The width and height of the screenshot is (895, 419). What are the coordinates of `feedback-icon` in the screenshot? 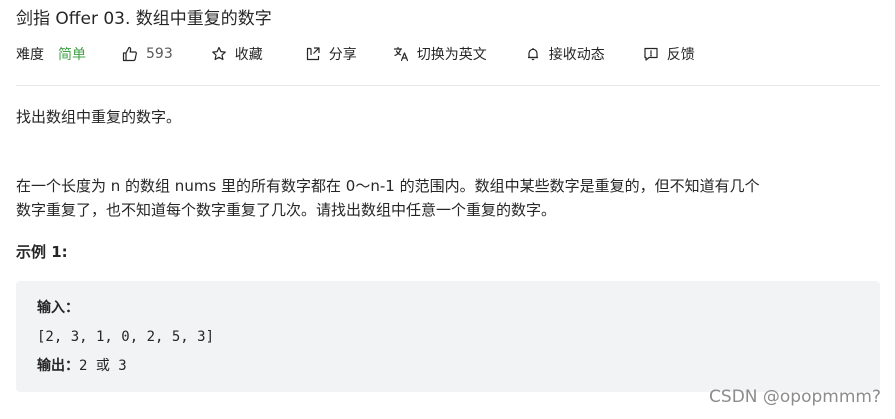 It's located at (651, 54).